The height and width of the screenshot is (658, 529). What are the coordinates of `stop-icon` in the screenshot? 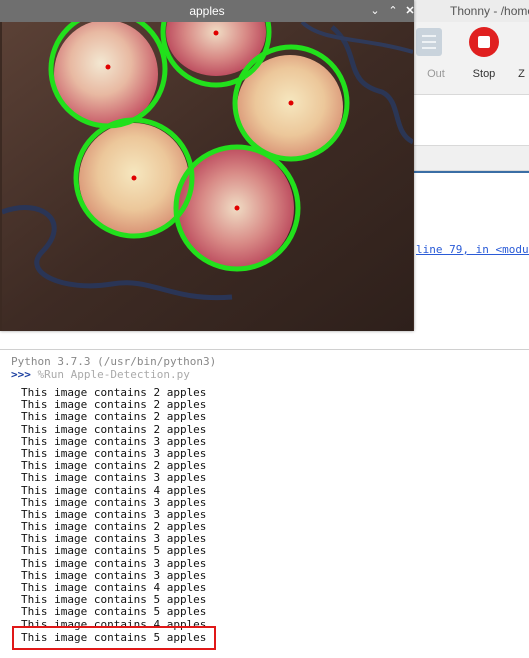 It's located at (484, 42).